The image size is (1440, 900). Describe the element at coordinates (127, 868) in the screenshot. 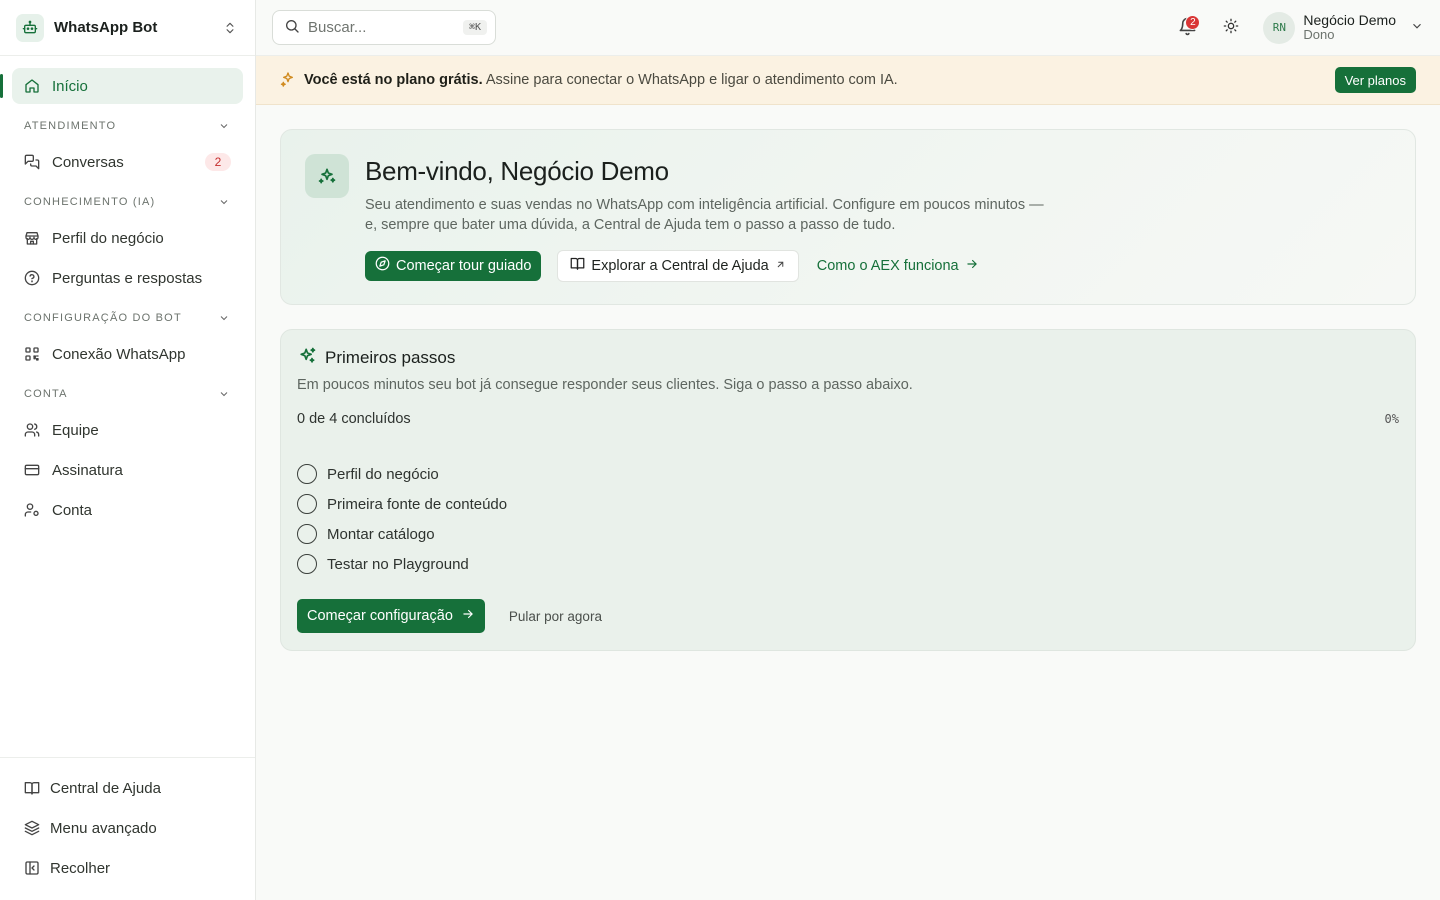

I see `sidebar-collapse-button: Recolher` at that location.